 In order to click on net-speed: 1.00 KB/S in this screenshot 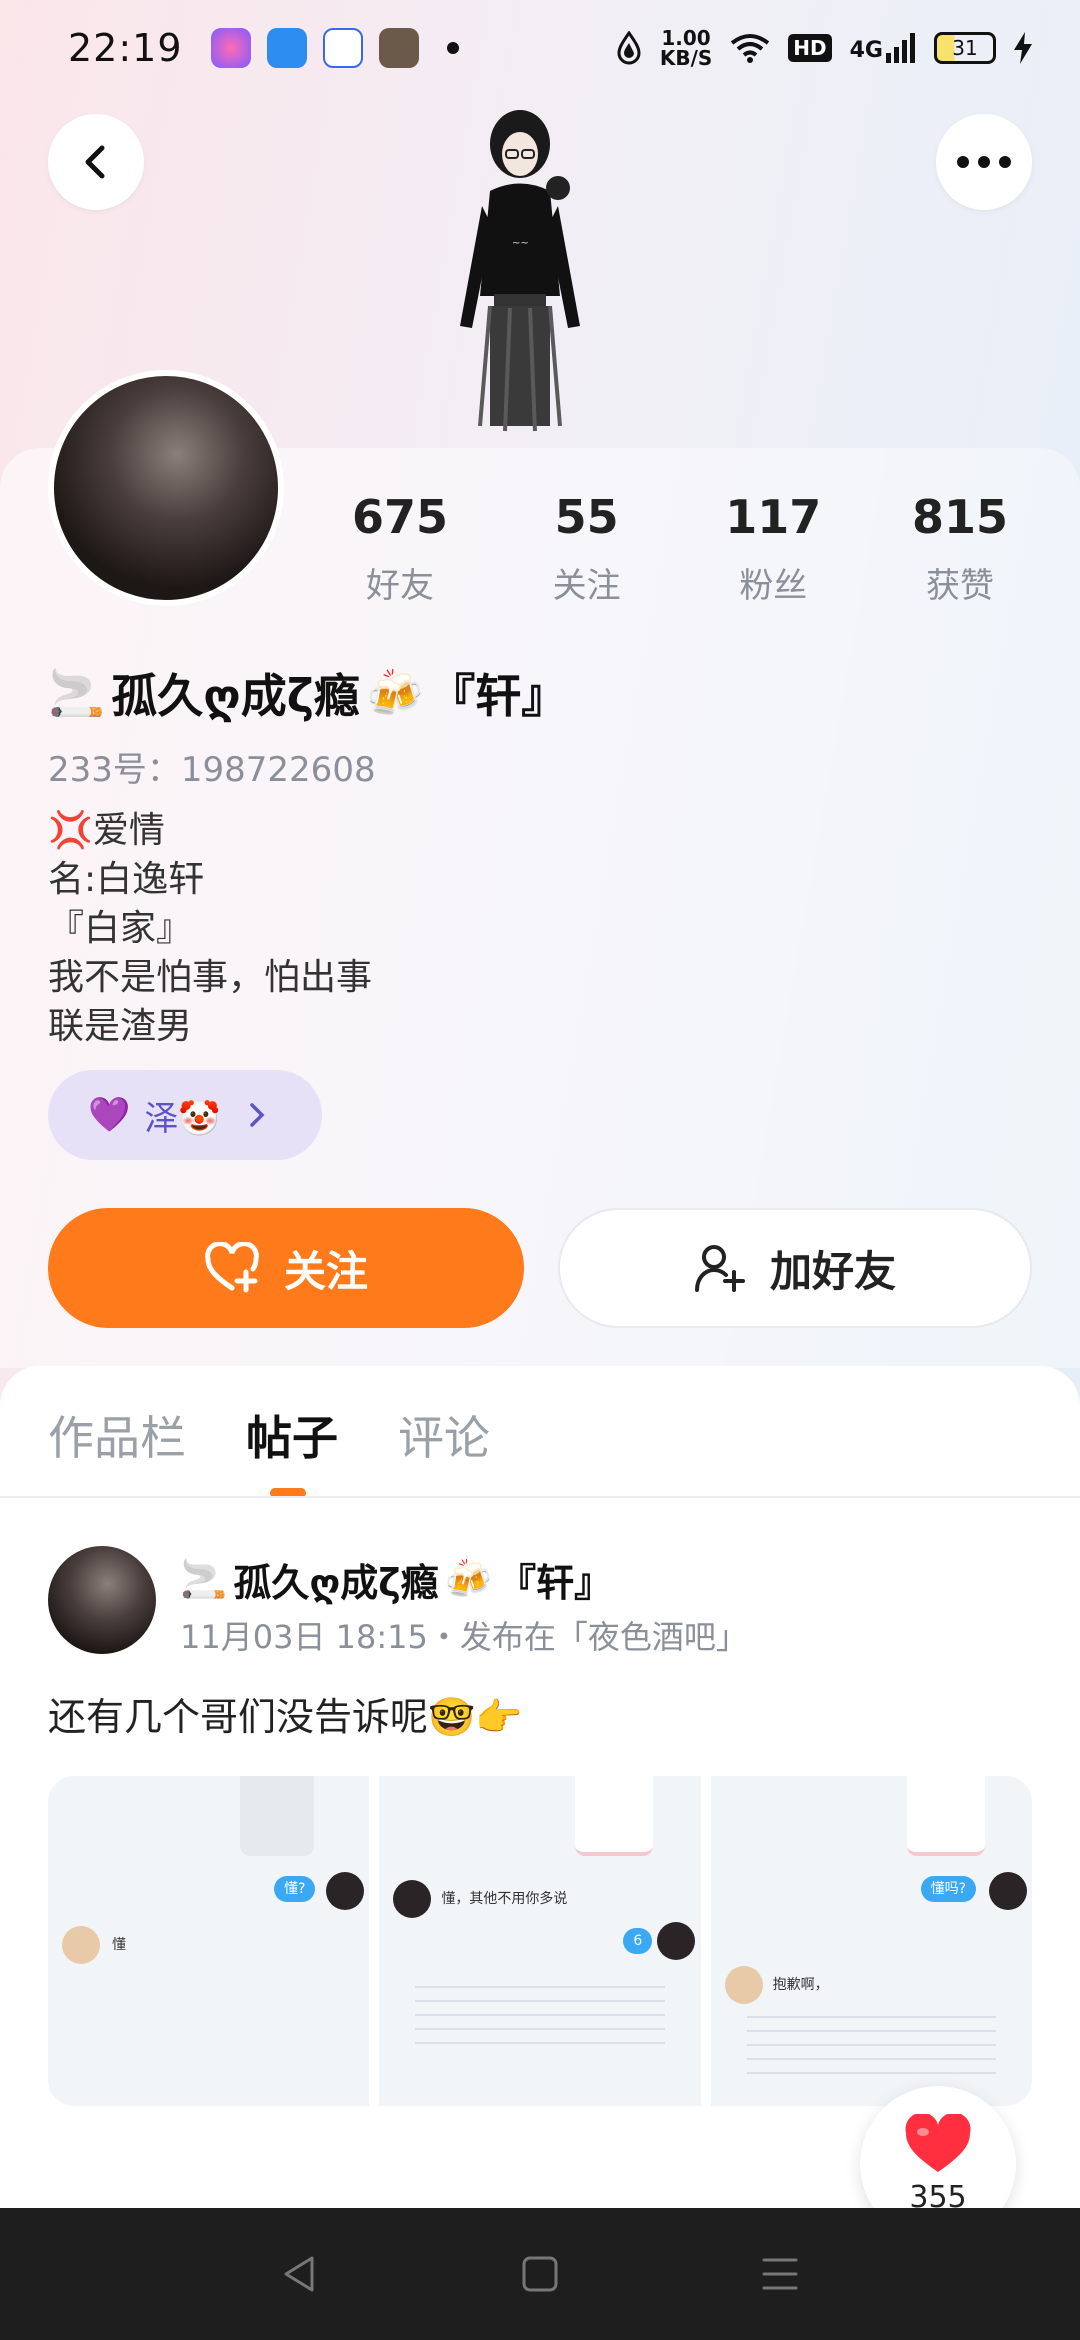, I will do `click(686, 48)`.